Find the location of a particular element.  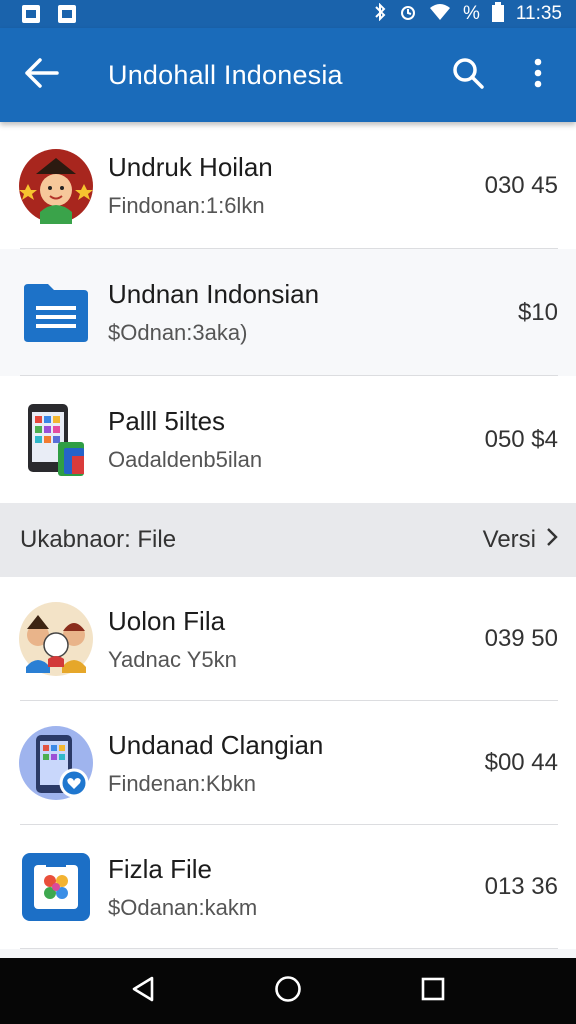

app-title: Undohall Indonesia is located at coordinates (225, 74).